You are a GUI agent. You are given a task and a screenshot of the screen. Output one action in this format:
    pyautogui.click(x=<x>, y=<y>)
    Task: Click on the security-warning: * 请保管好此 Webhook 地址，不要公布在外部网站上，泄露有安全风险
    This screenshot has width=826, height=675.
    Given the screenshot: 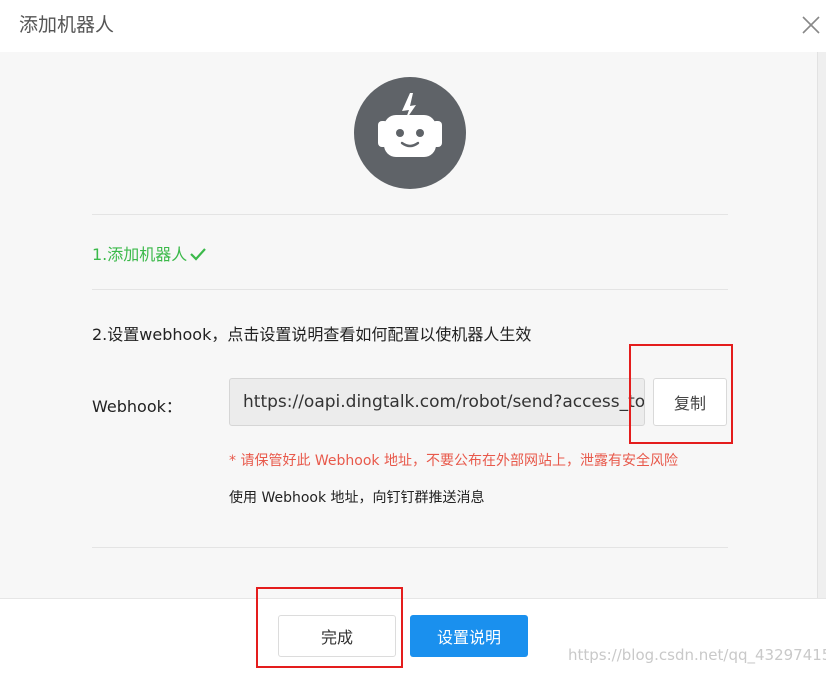 What is the action you would take?
    pyautogui.click(x=453, y=461)
    